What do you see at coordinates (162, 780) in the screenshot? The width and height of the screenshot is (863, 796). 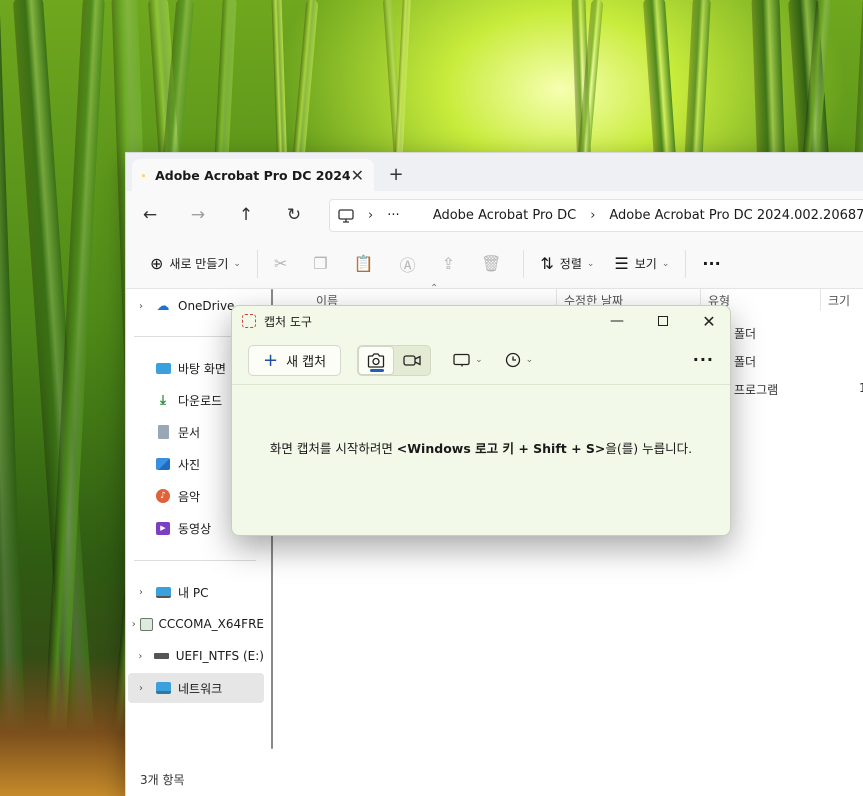 I see `status-bar-item-count: 3개 항목` at bounding box center [162, 780].